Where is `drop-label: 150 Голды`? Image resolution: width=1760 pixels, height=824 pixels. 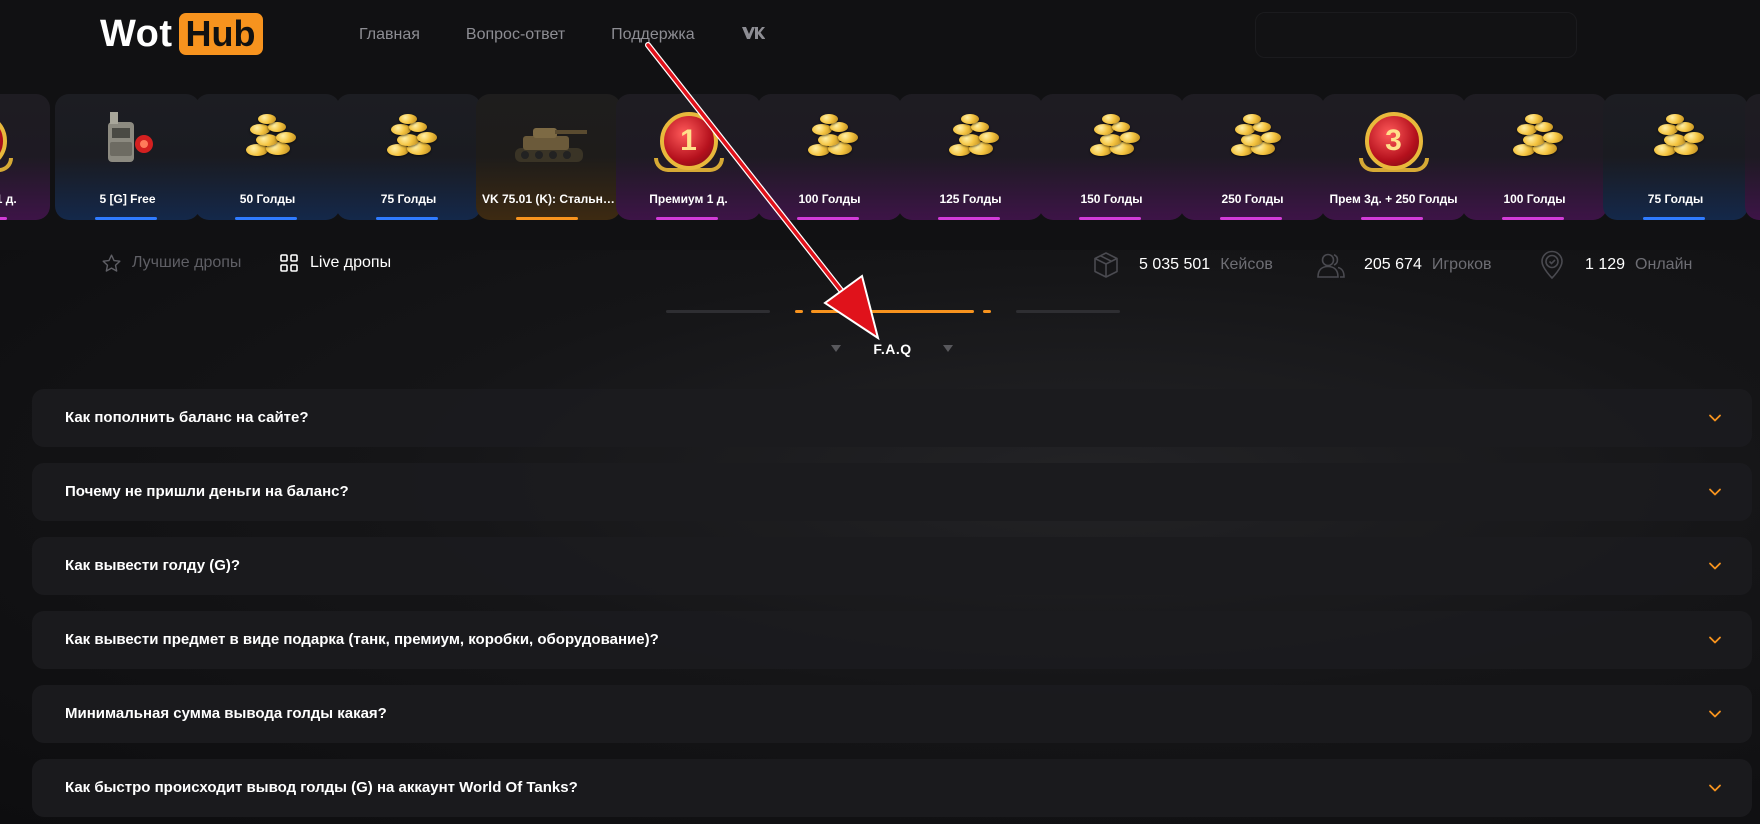 drop-label: 150 Голды is located at coordinates (1111, 199).